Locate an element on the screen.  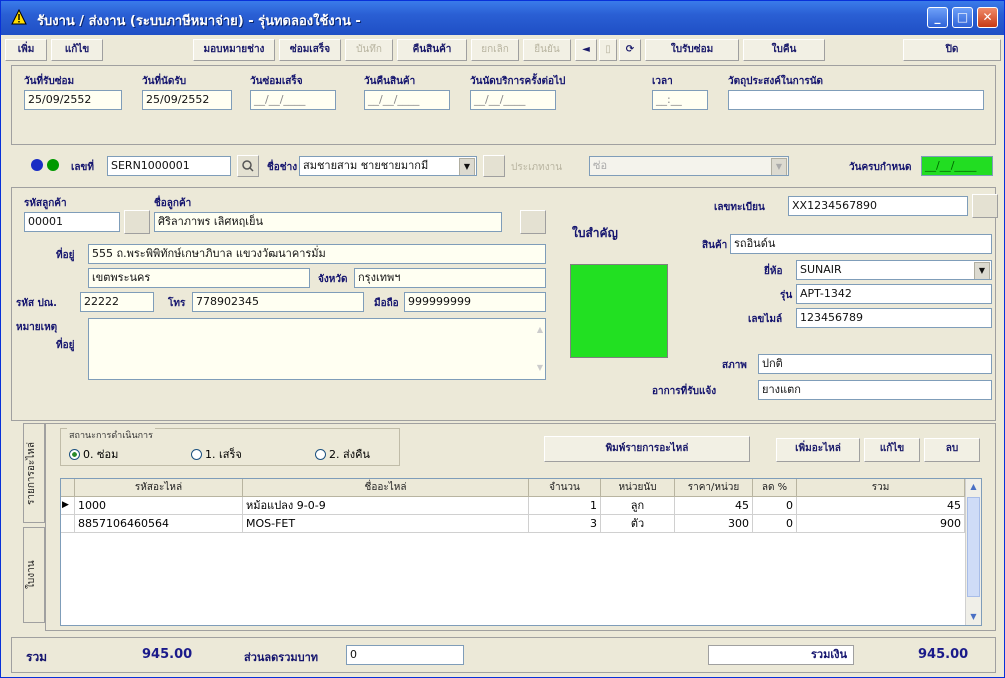
price-cell: 45 is located at coordinates (714, 506).